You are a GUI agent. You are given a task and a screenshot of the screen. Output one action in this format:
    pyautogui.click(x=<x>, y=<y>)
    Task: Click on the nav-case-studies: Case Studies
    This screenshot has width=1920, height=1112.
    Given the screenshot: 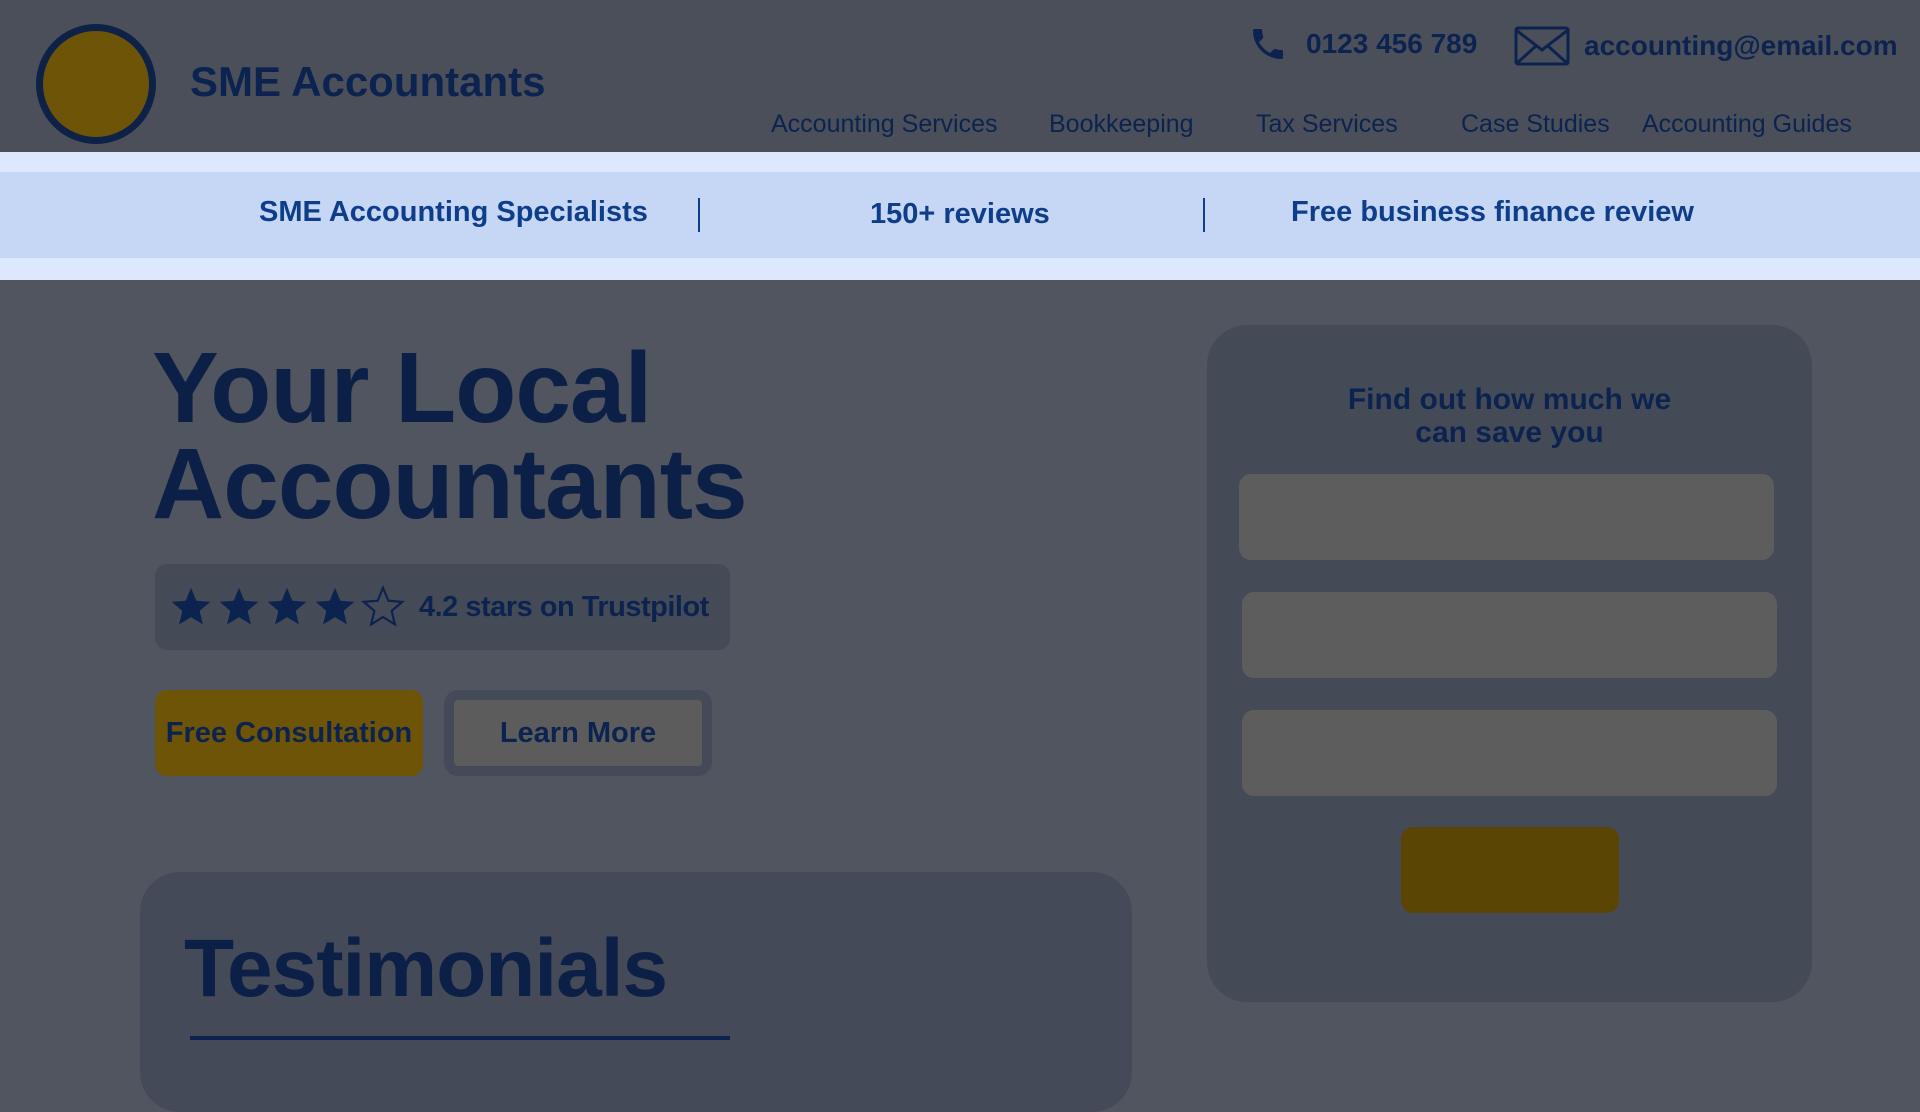 What is the action you would take?
    pyautogui.click(x=1535, y=124)
    